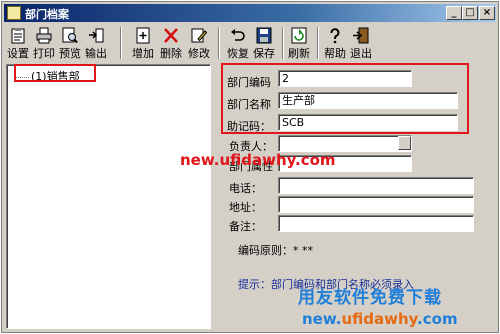  I want to click on preview-icon, so click(70, 35).